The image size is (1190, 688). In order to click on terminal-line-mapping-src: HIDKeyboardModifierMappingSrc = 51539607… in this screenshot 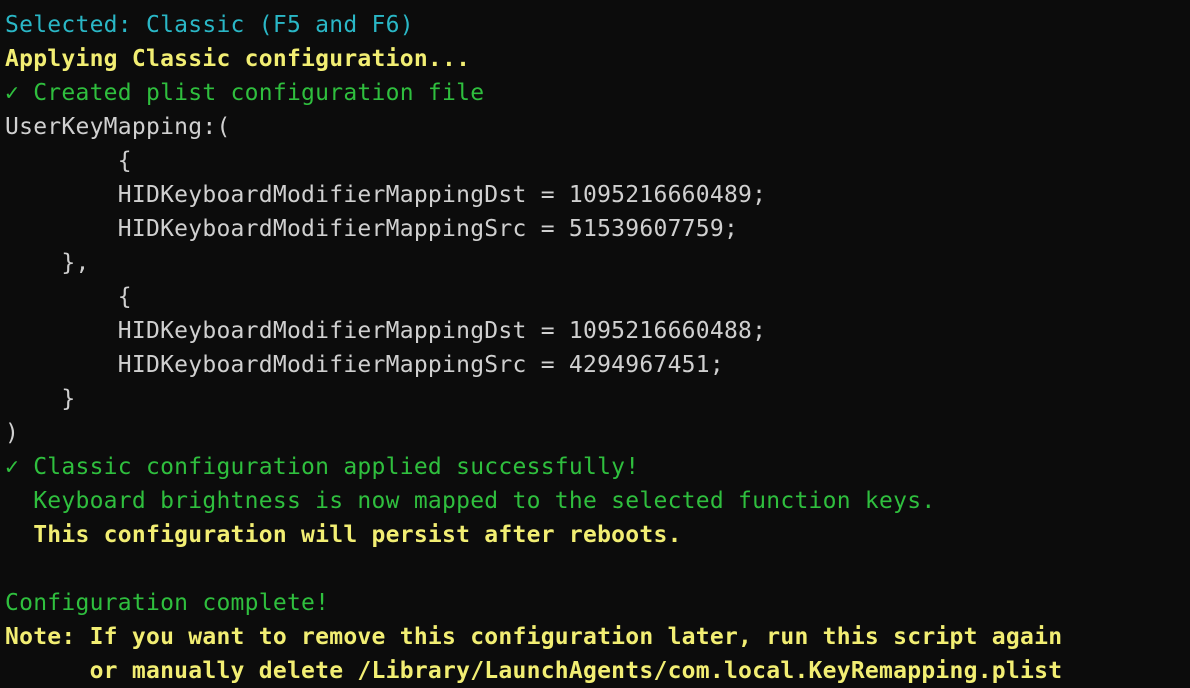, I will do `click(372, 229)`.